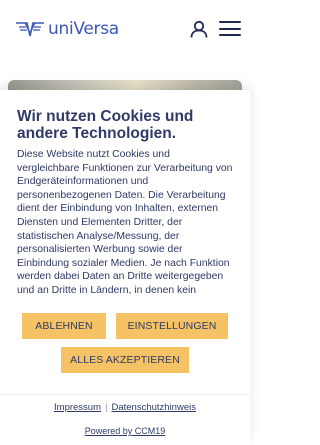 The width and height of the screenshot is (320, 445). Describe the element at coordinates (230, 29) in the screenshot. I see `hamburger-menu-icon` at that location.